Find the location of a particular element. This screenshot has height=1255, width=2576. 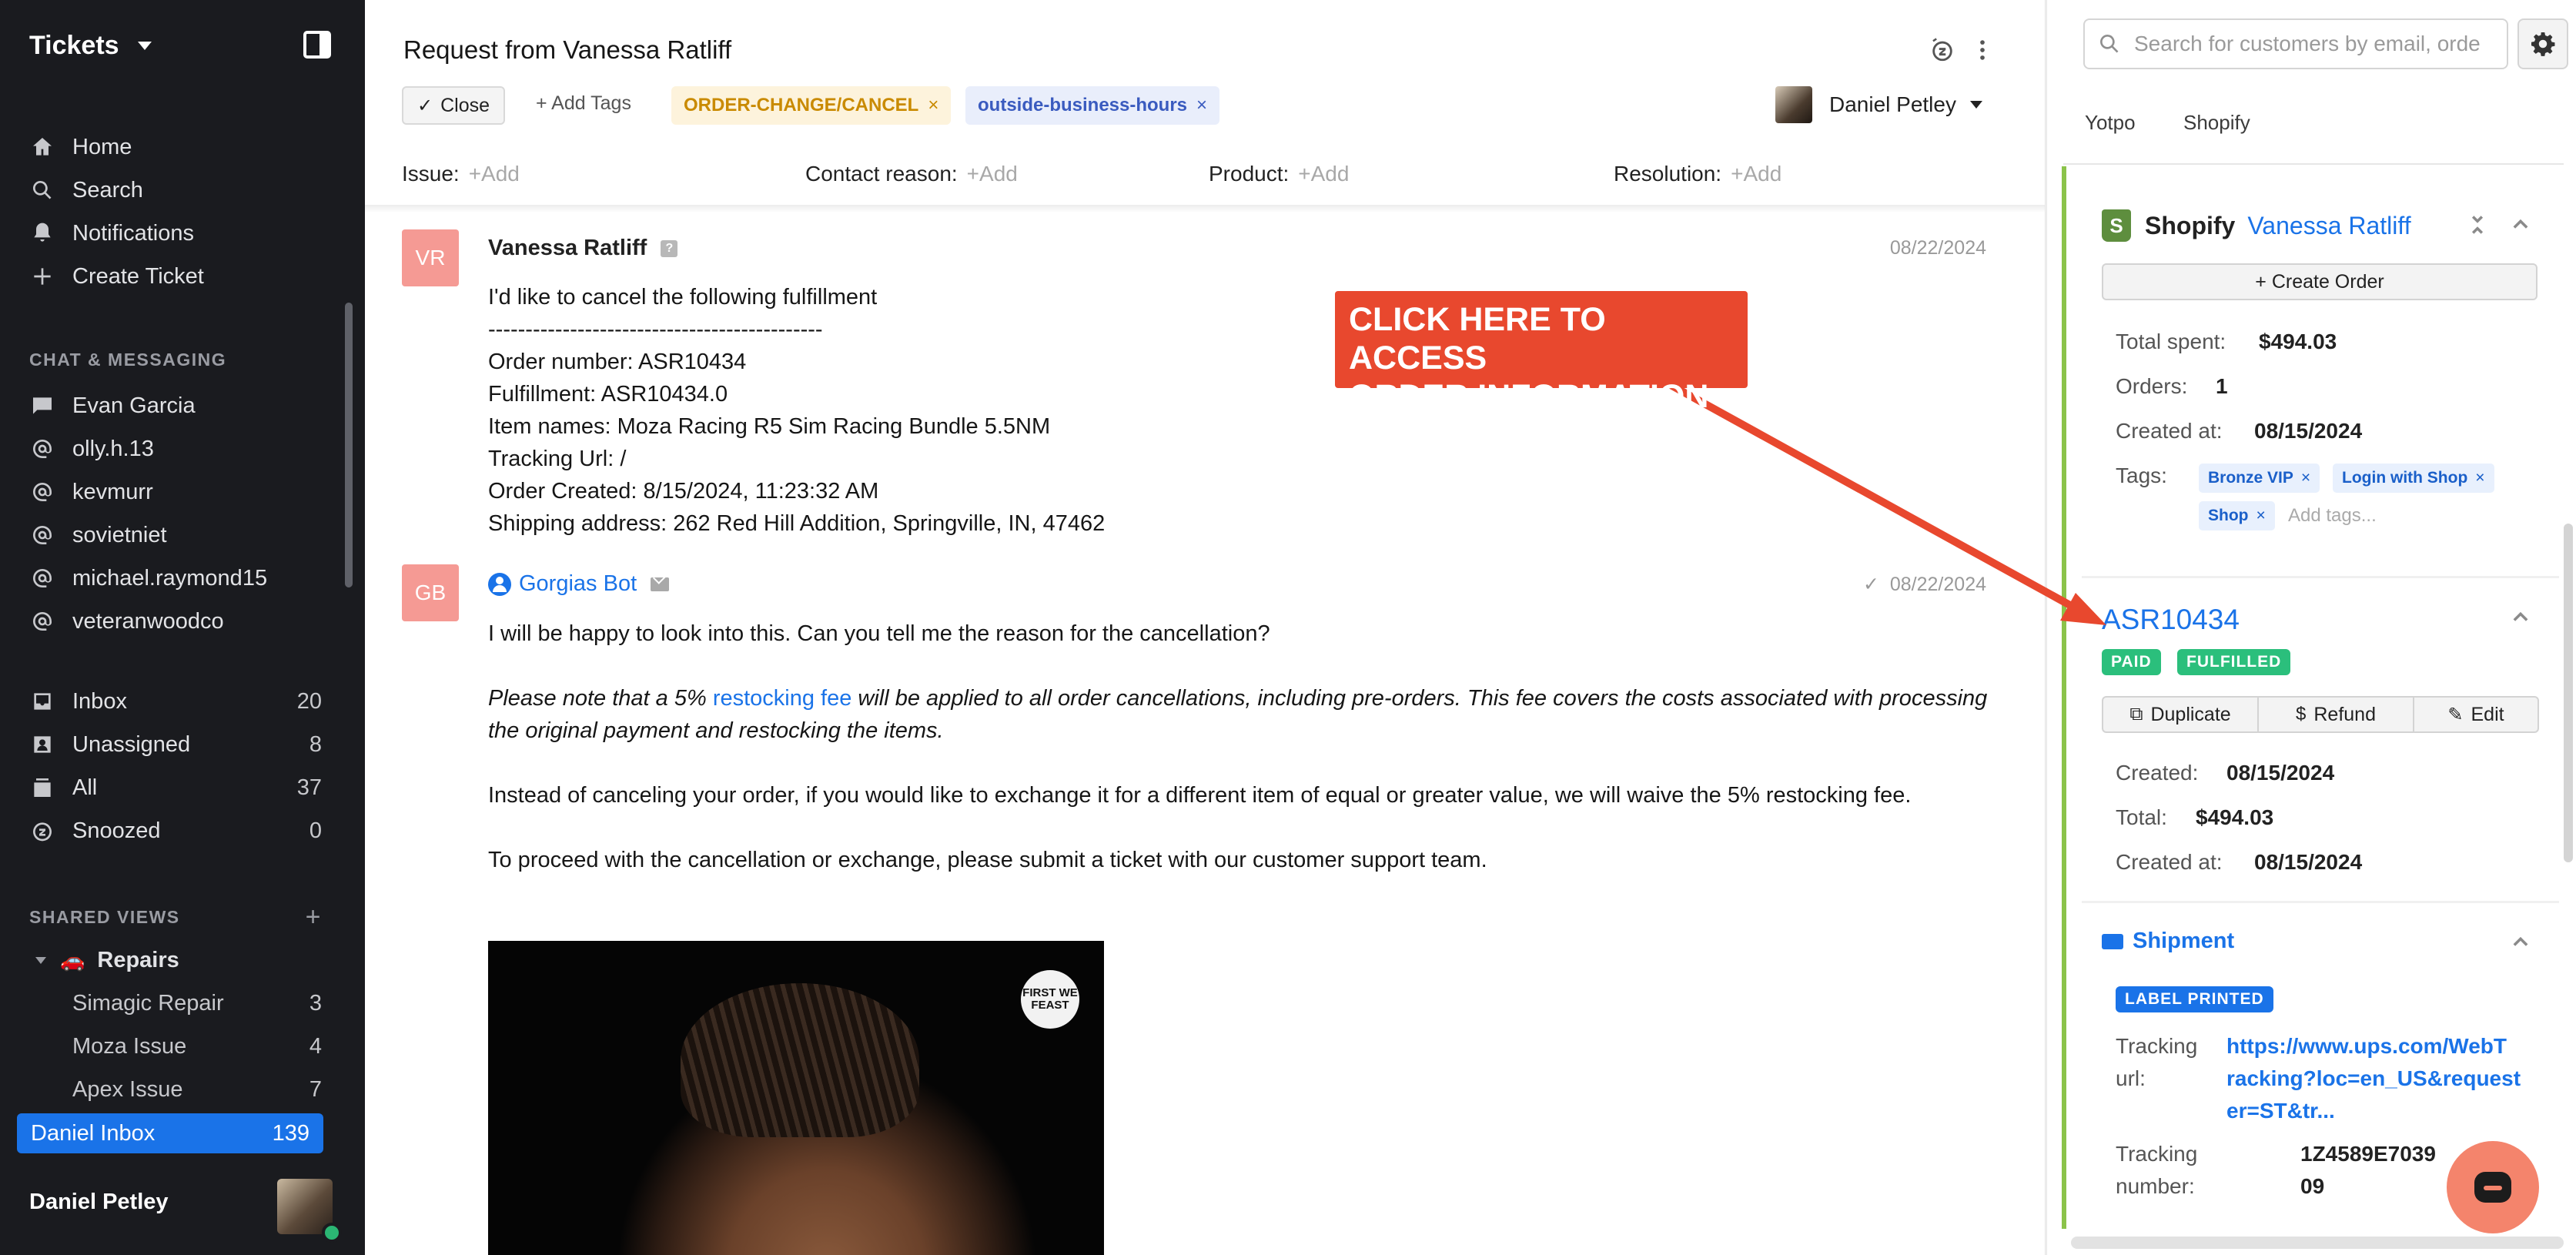

check-icon: ✓ is located at coordinates (425, 105).